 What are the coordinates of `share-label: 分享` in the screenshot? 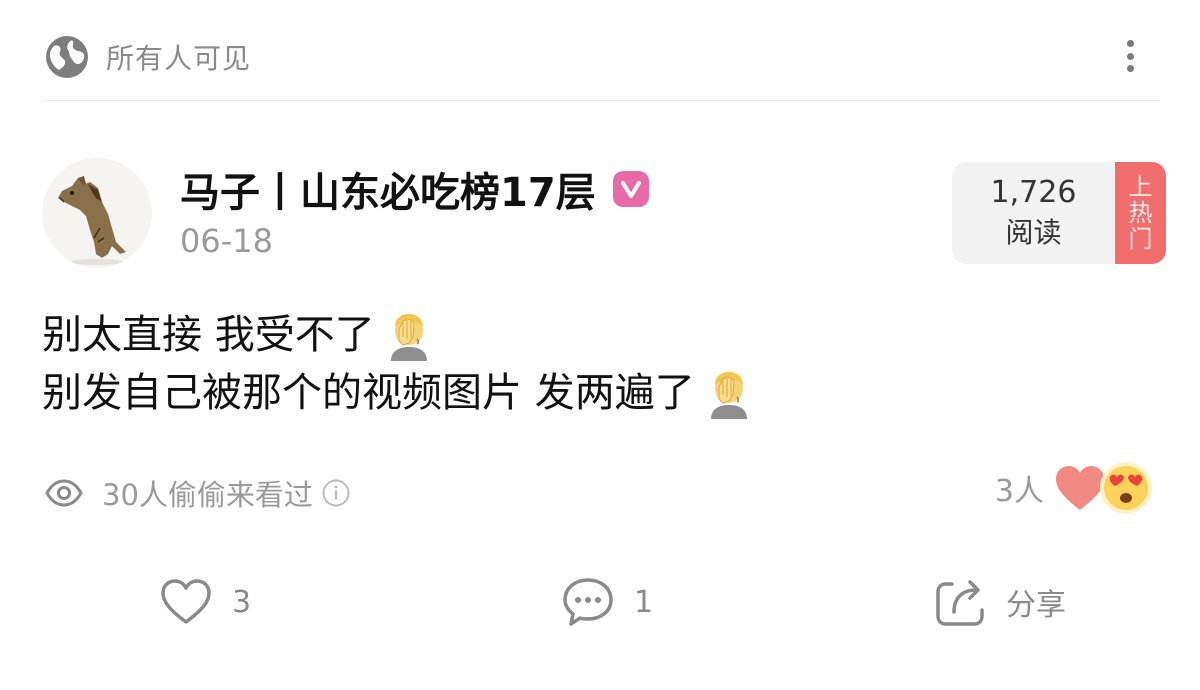 It's located at (1036, 605).